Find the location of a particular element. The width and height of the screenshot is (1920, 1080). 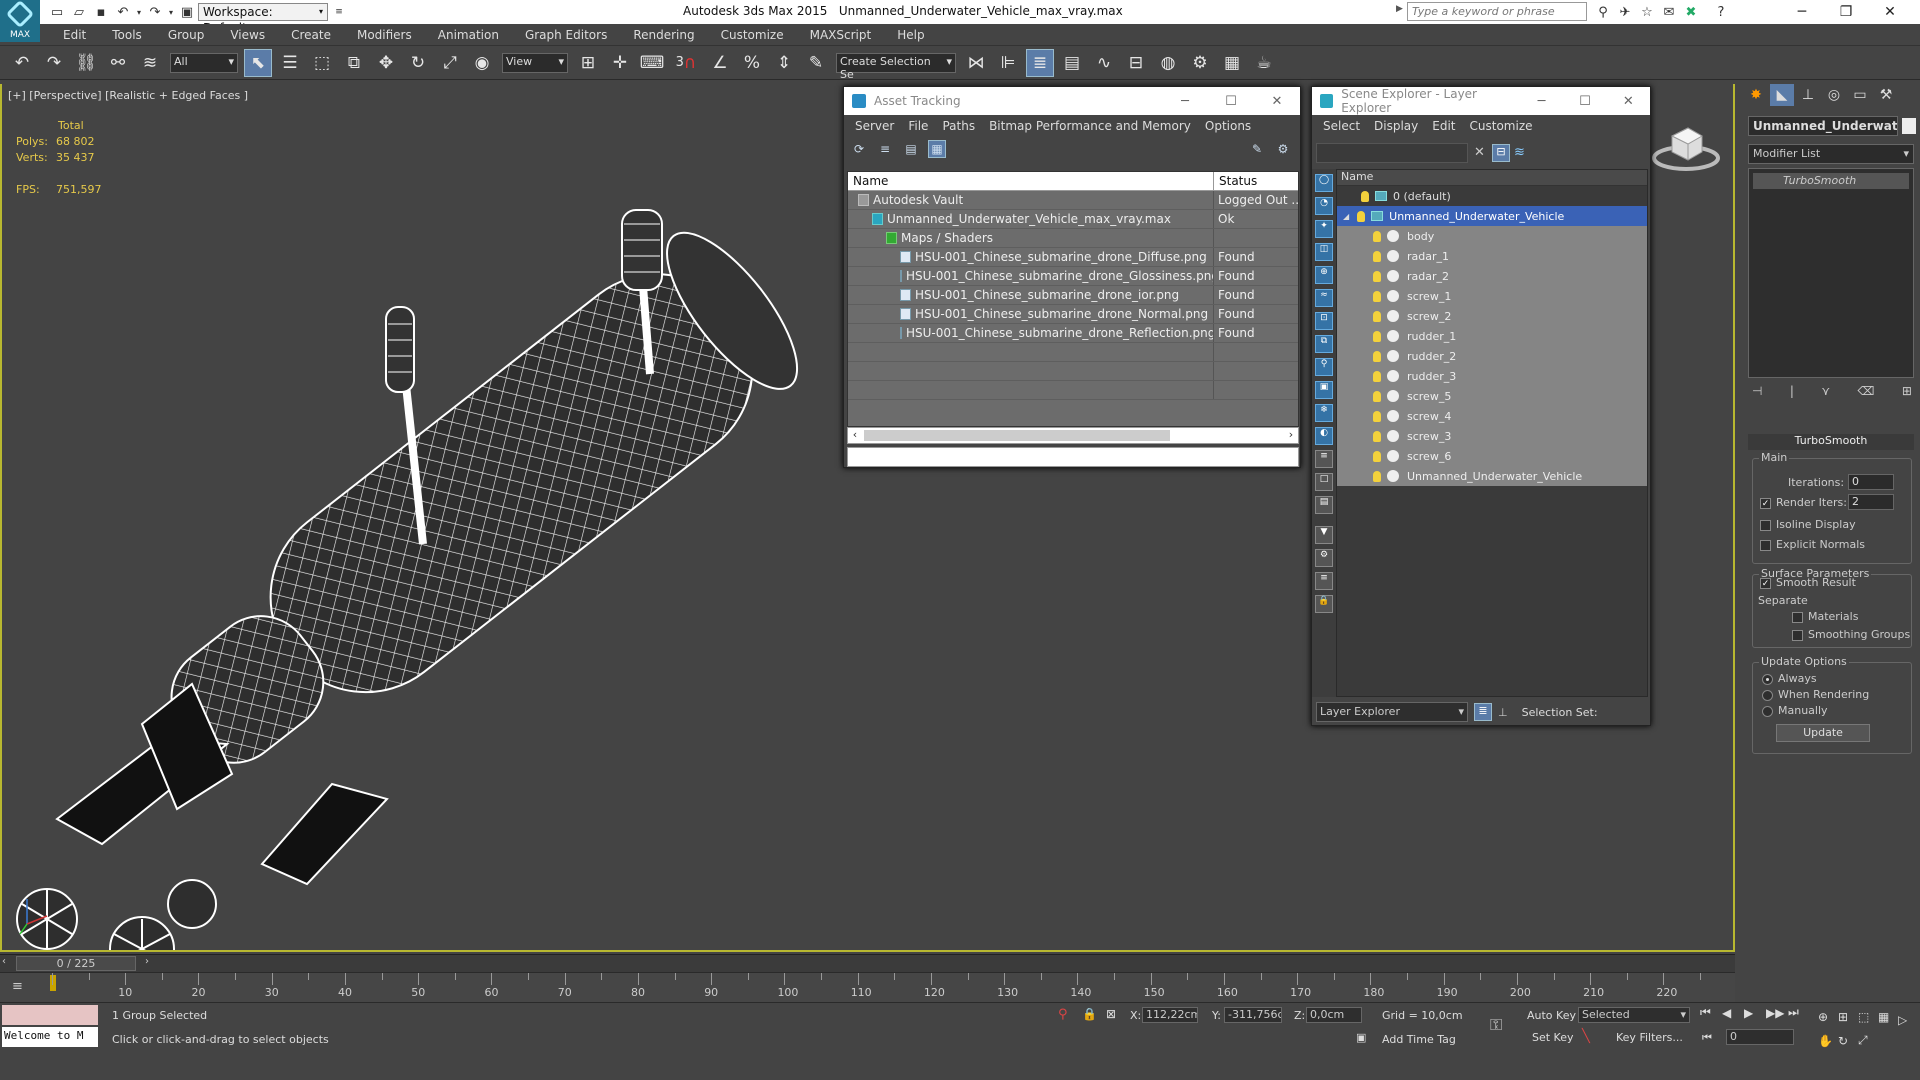

select-manipulate-icon: ✛ is located at coordinates (620, 63).